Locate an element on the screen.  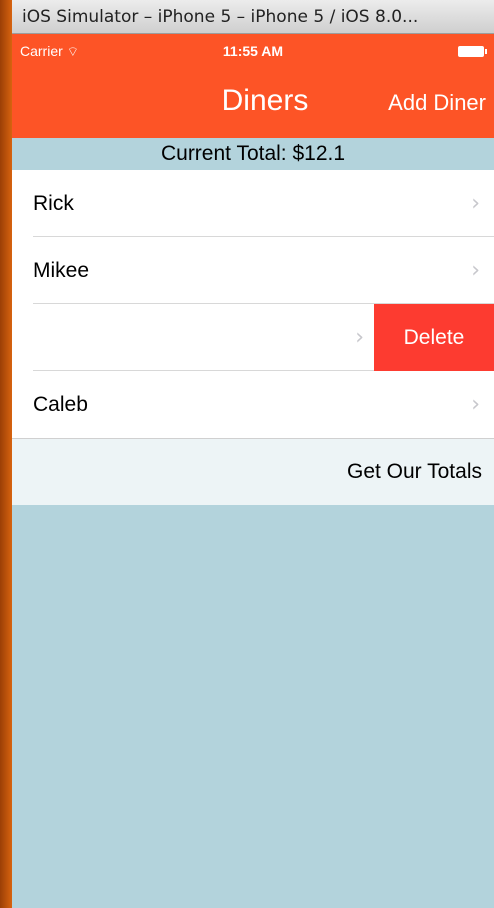
status-time: 11:55 AM is located at coordinates (253, 51).